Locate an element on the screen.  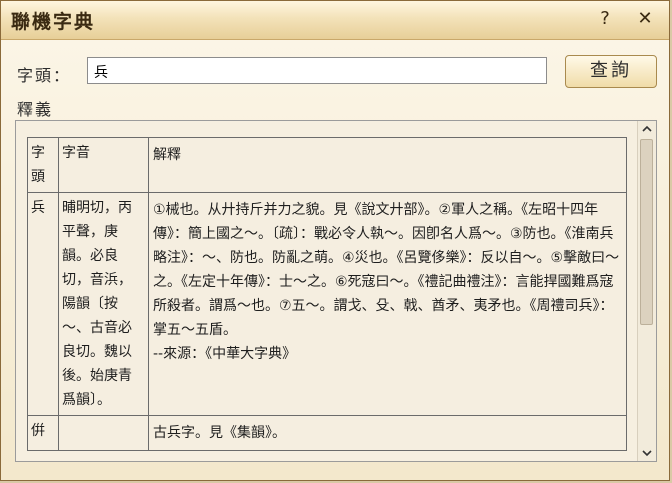
query-button: 查詢 is located at coordinates (611, 71).